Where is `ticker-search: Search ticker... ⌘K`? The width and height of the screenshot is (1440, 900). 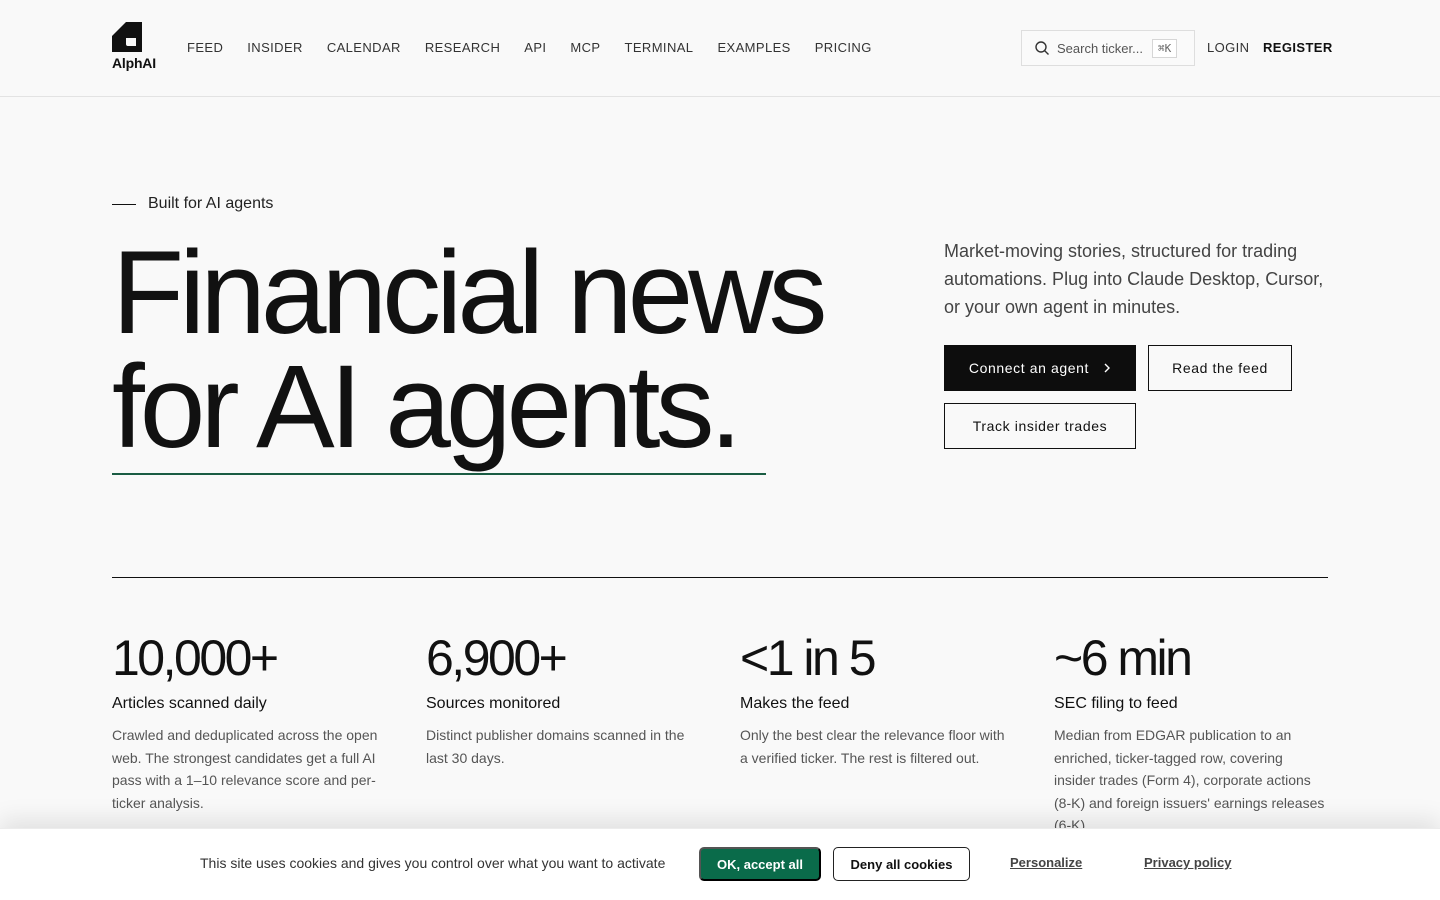 ticker-search: Search ticker... ⌘K is located at coordinates (1108, 48).